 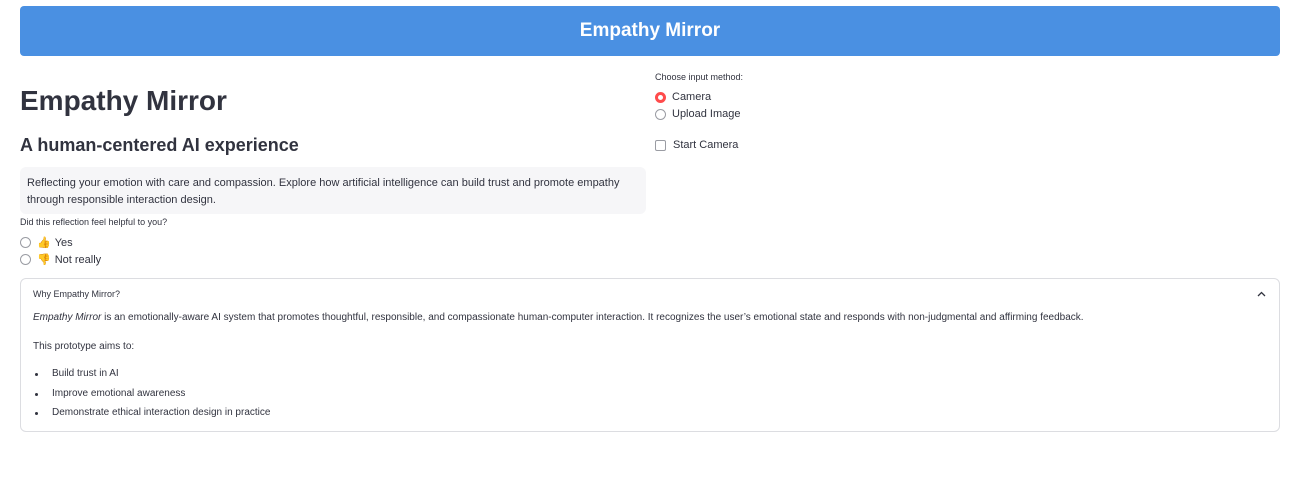 I want to click on input-option-camera: Camera, so click(x=683, y=97).